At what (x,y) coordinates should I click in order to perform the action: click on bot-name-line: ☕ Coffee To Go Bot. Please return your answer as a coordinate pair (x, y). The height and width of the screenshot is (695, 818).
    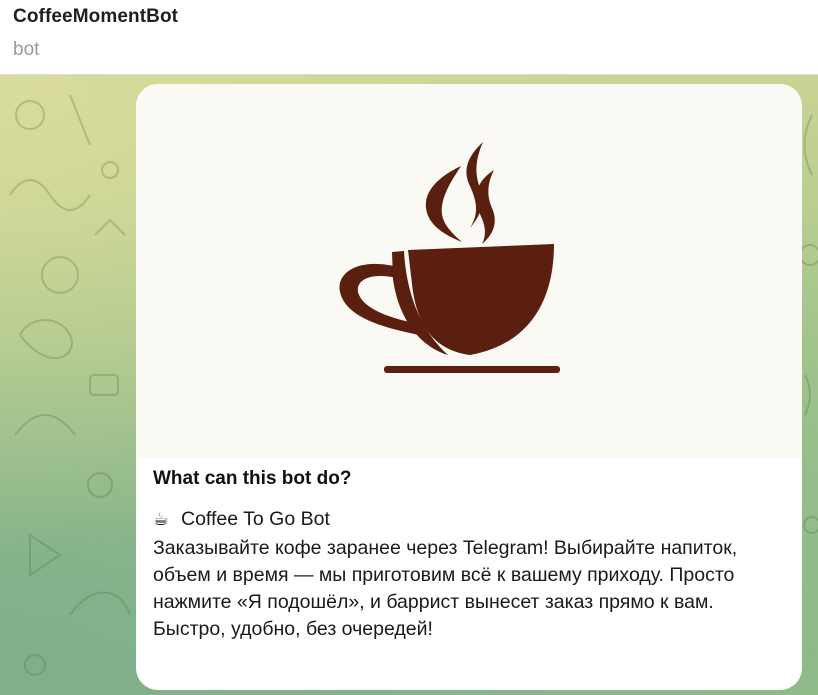
    Looking at the image, I should click on (241, 519).